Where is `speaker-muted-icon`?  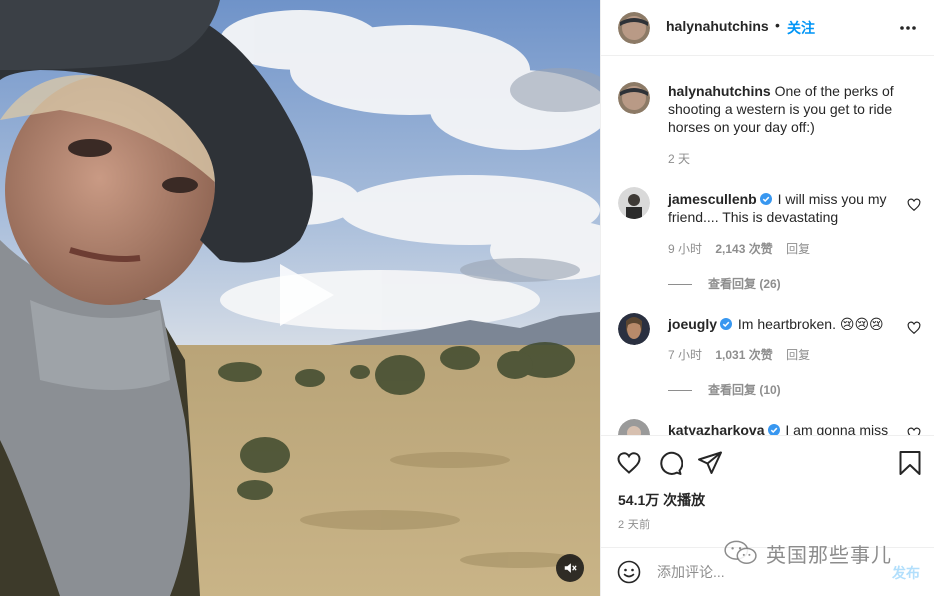
speaker-muted-icon is located at coordinates (570, 568).